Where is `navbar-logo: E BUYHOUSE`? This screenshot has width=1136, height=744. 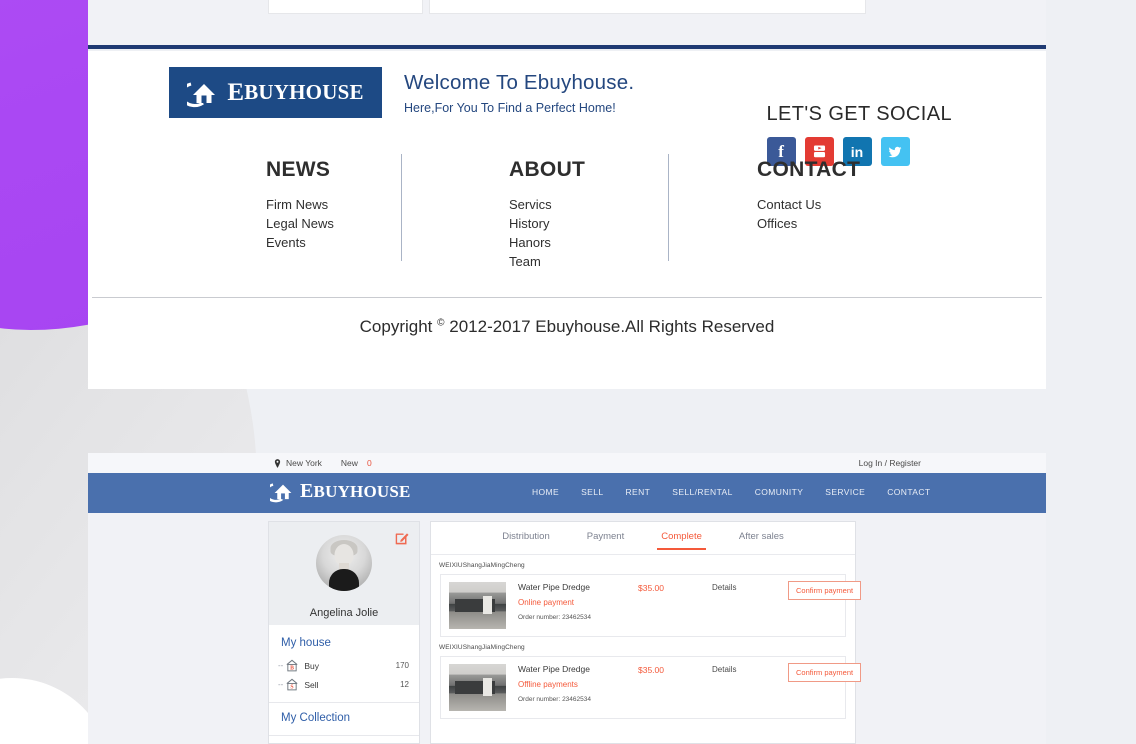
navbar-logo: E BUYHOUSE is located at coordinates (337, 491).